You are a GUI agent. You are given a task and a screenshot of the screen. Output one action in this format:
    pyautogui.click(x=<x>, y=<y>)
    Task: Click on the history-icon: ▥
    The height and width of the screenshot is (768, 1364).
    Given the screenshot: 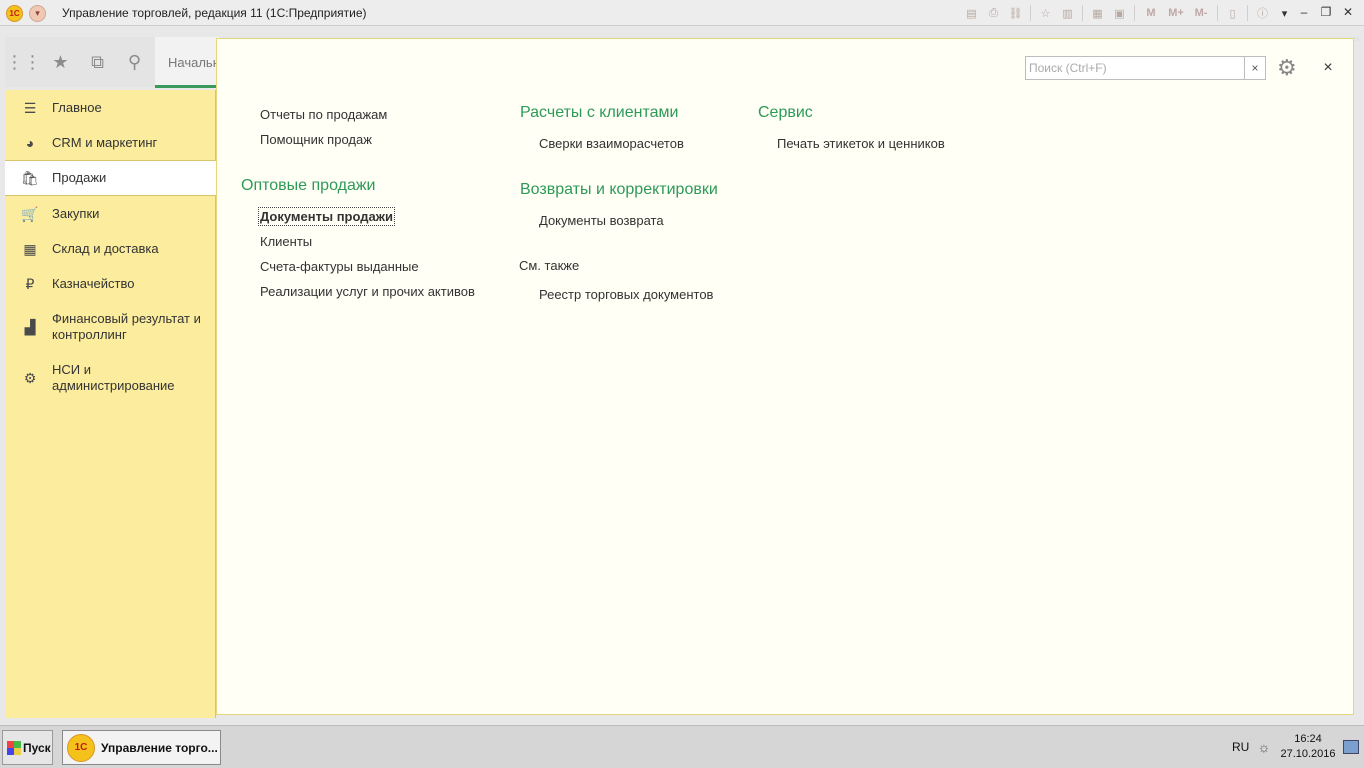 What is the action you would take?
    pyautogui.click(x=1067, y=13)
    